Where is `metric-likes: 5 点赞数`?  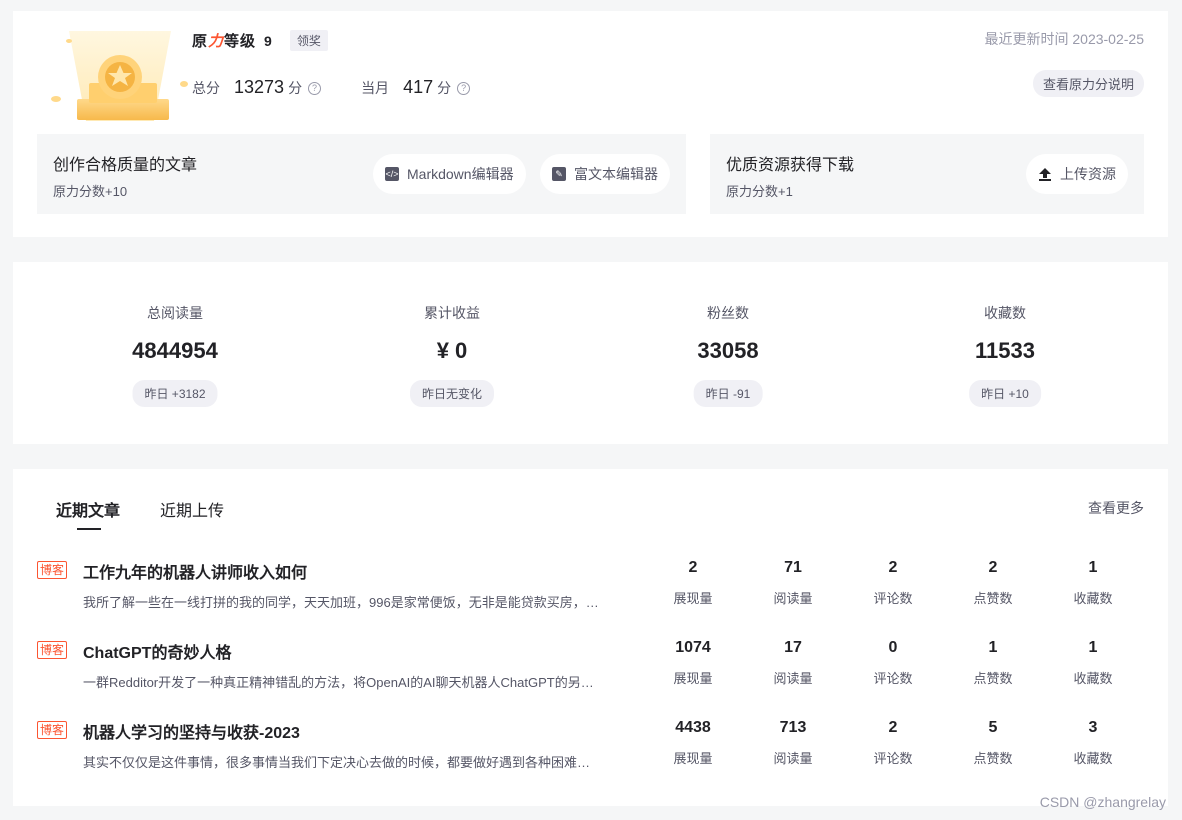
metric-likes: 5 点赞数 is located at coordinates (993, 742).